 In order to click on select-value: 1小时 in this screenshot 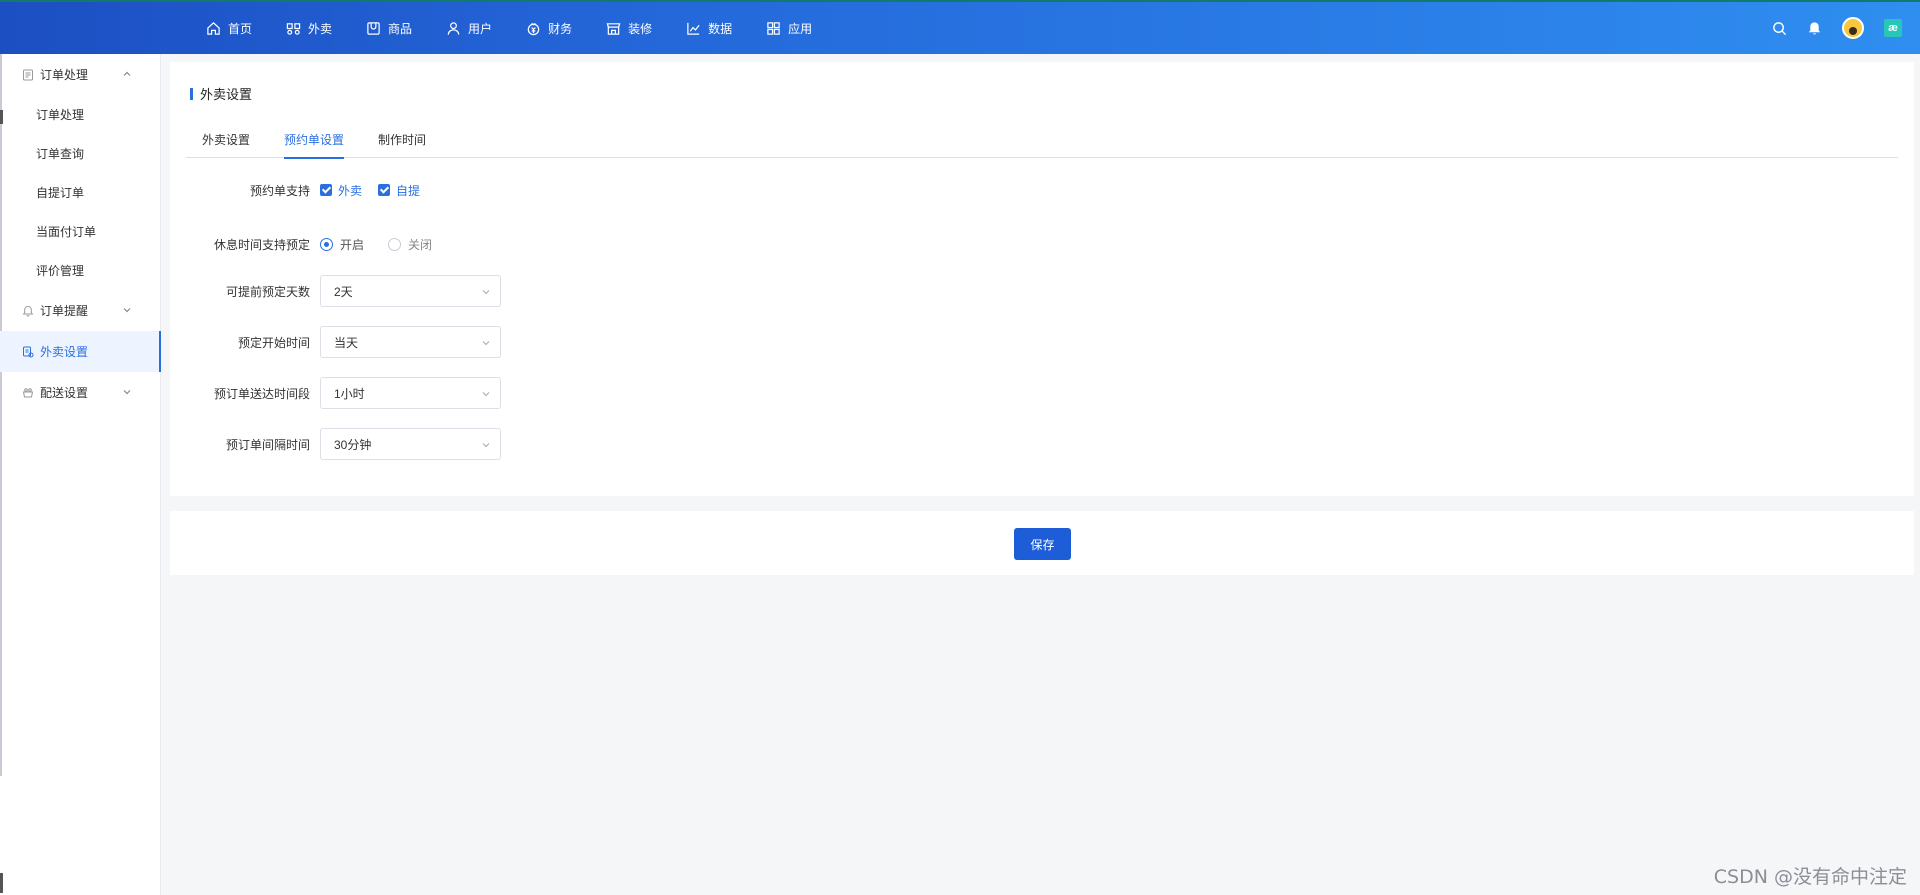, I will do `click(349, 393)`.